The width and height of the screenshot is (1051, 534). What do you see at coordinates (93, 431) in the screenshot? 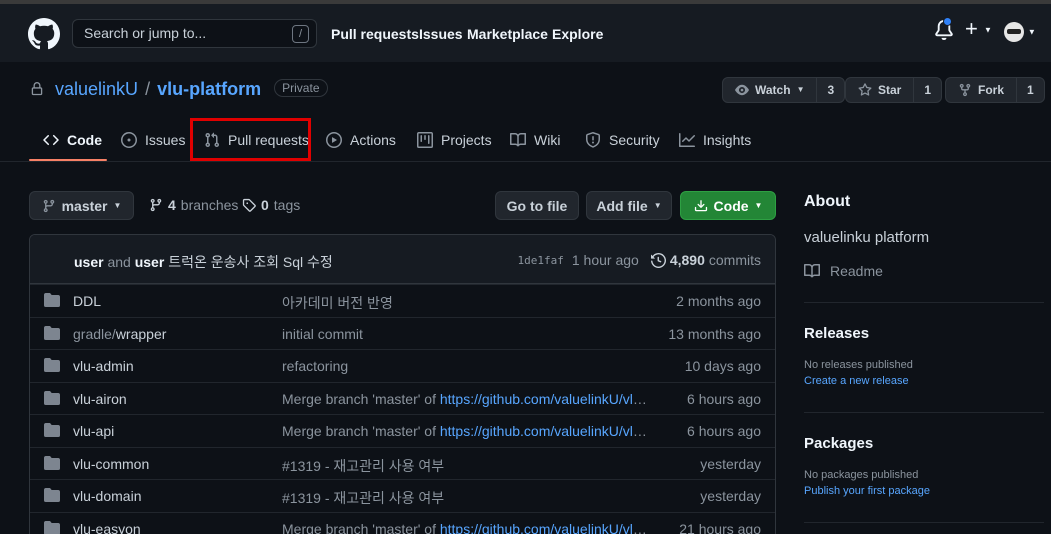
I see `file-name: vlu-api` at bounding box center [93, 431].